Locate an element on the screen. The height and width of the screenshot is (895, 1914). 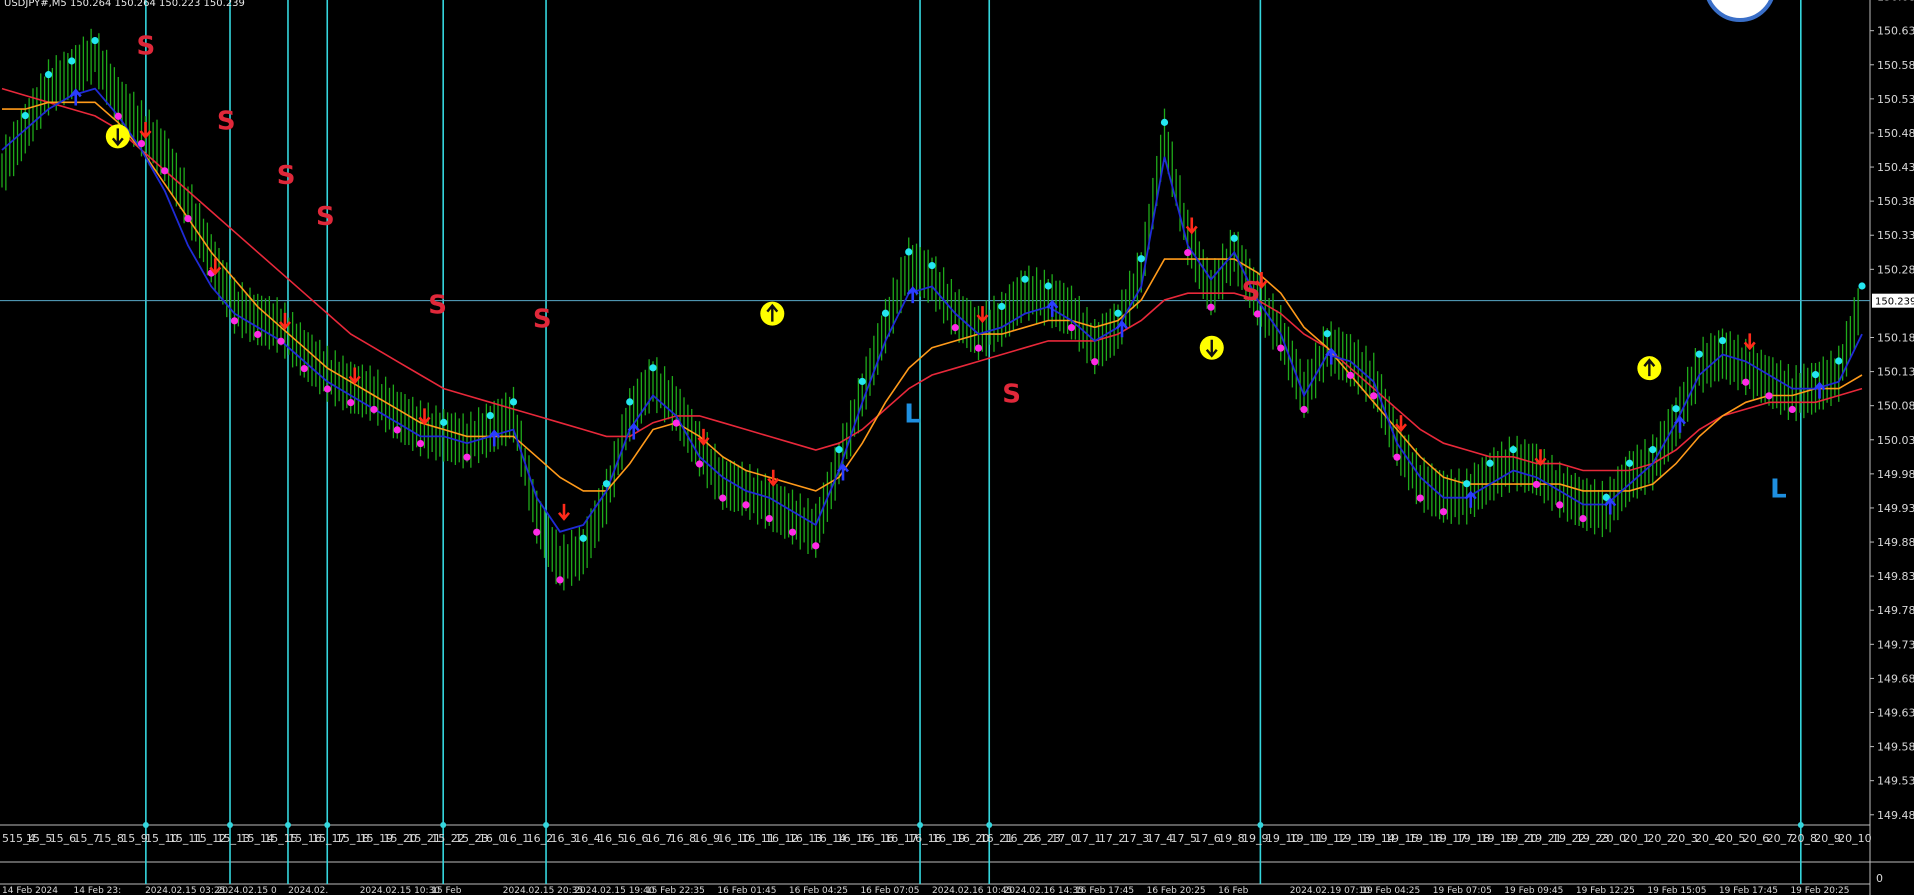
x-tick-label: 20_2 is located at coordinates (1660, 838).